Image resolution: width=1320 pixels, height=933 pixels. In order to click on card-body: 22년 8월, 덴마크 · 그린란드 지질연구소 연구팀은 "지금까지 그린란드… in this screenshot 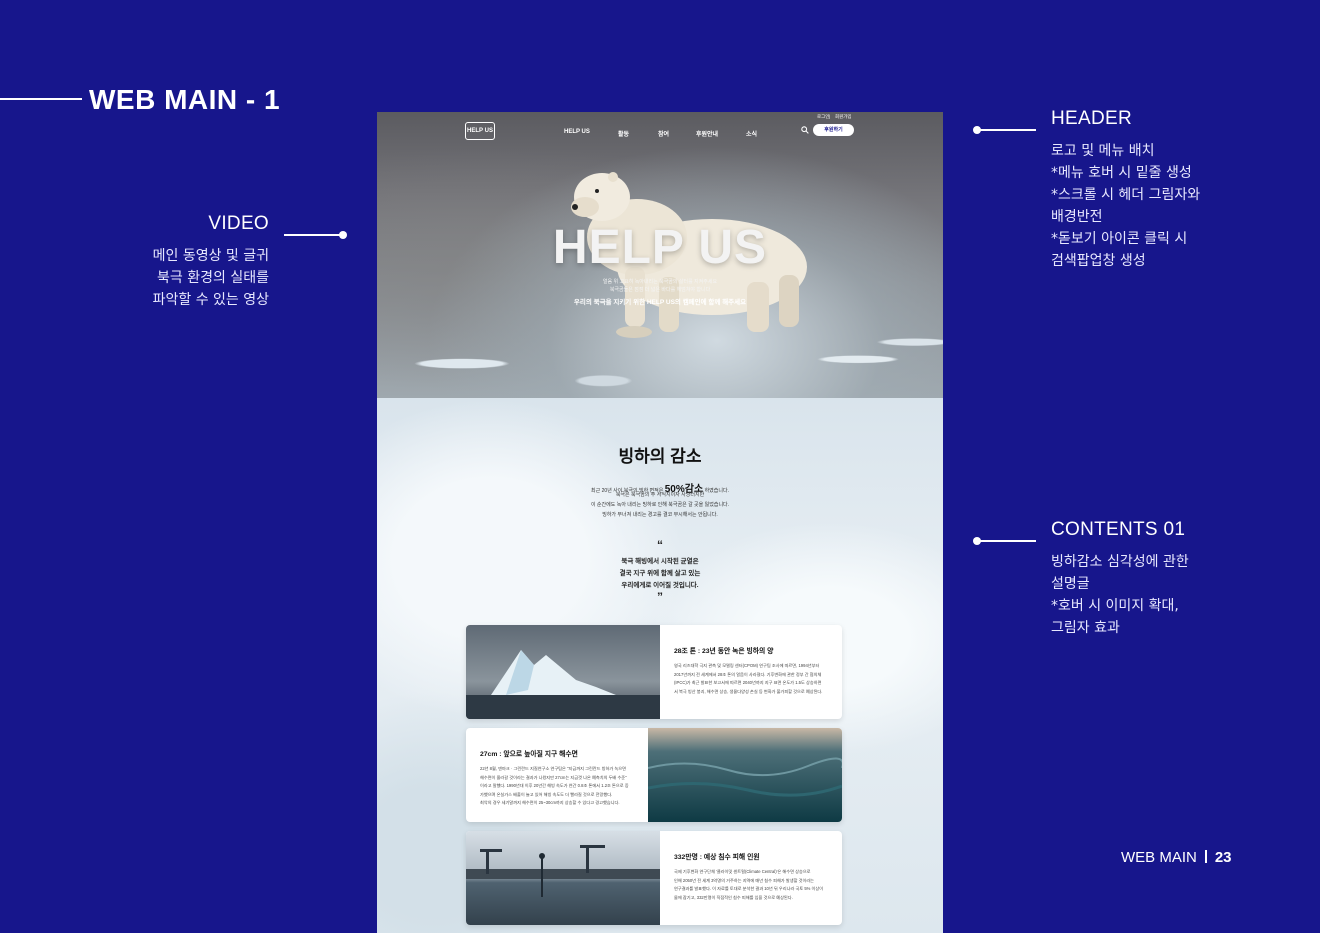, I will do `click(554, 786)`.